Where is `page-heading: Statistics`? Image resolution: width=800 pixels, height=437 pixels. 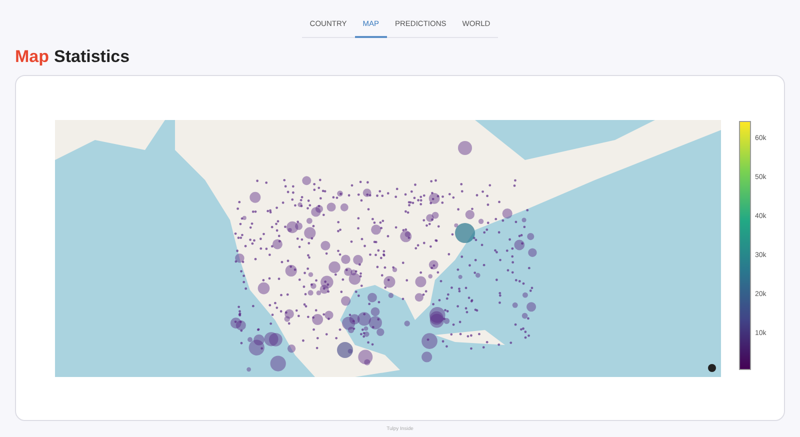 page-heading: Statistics is located at coordinates (92, 57).